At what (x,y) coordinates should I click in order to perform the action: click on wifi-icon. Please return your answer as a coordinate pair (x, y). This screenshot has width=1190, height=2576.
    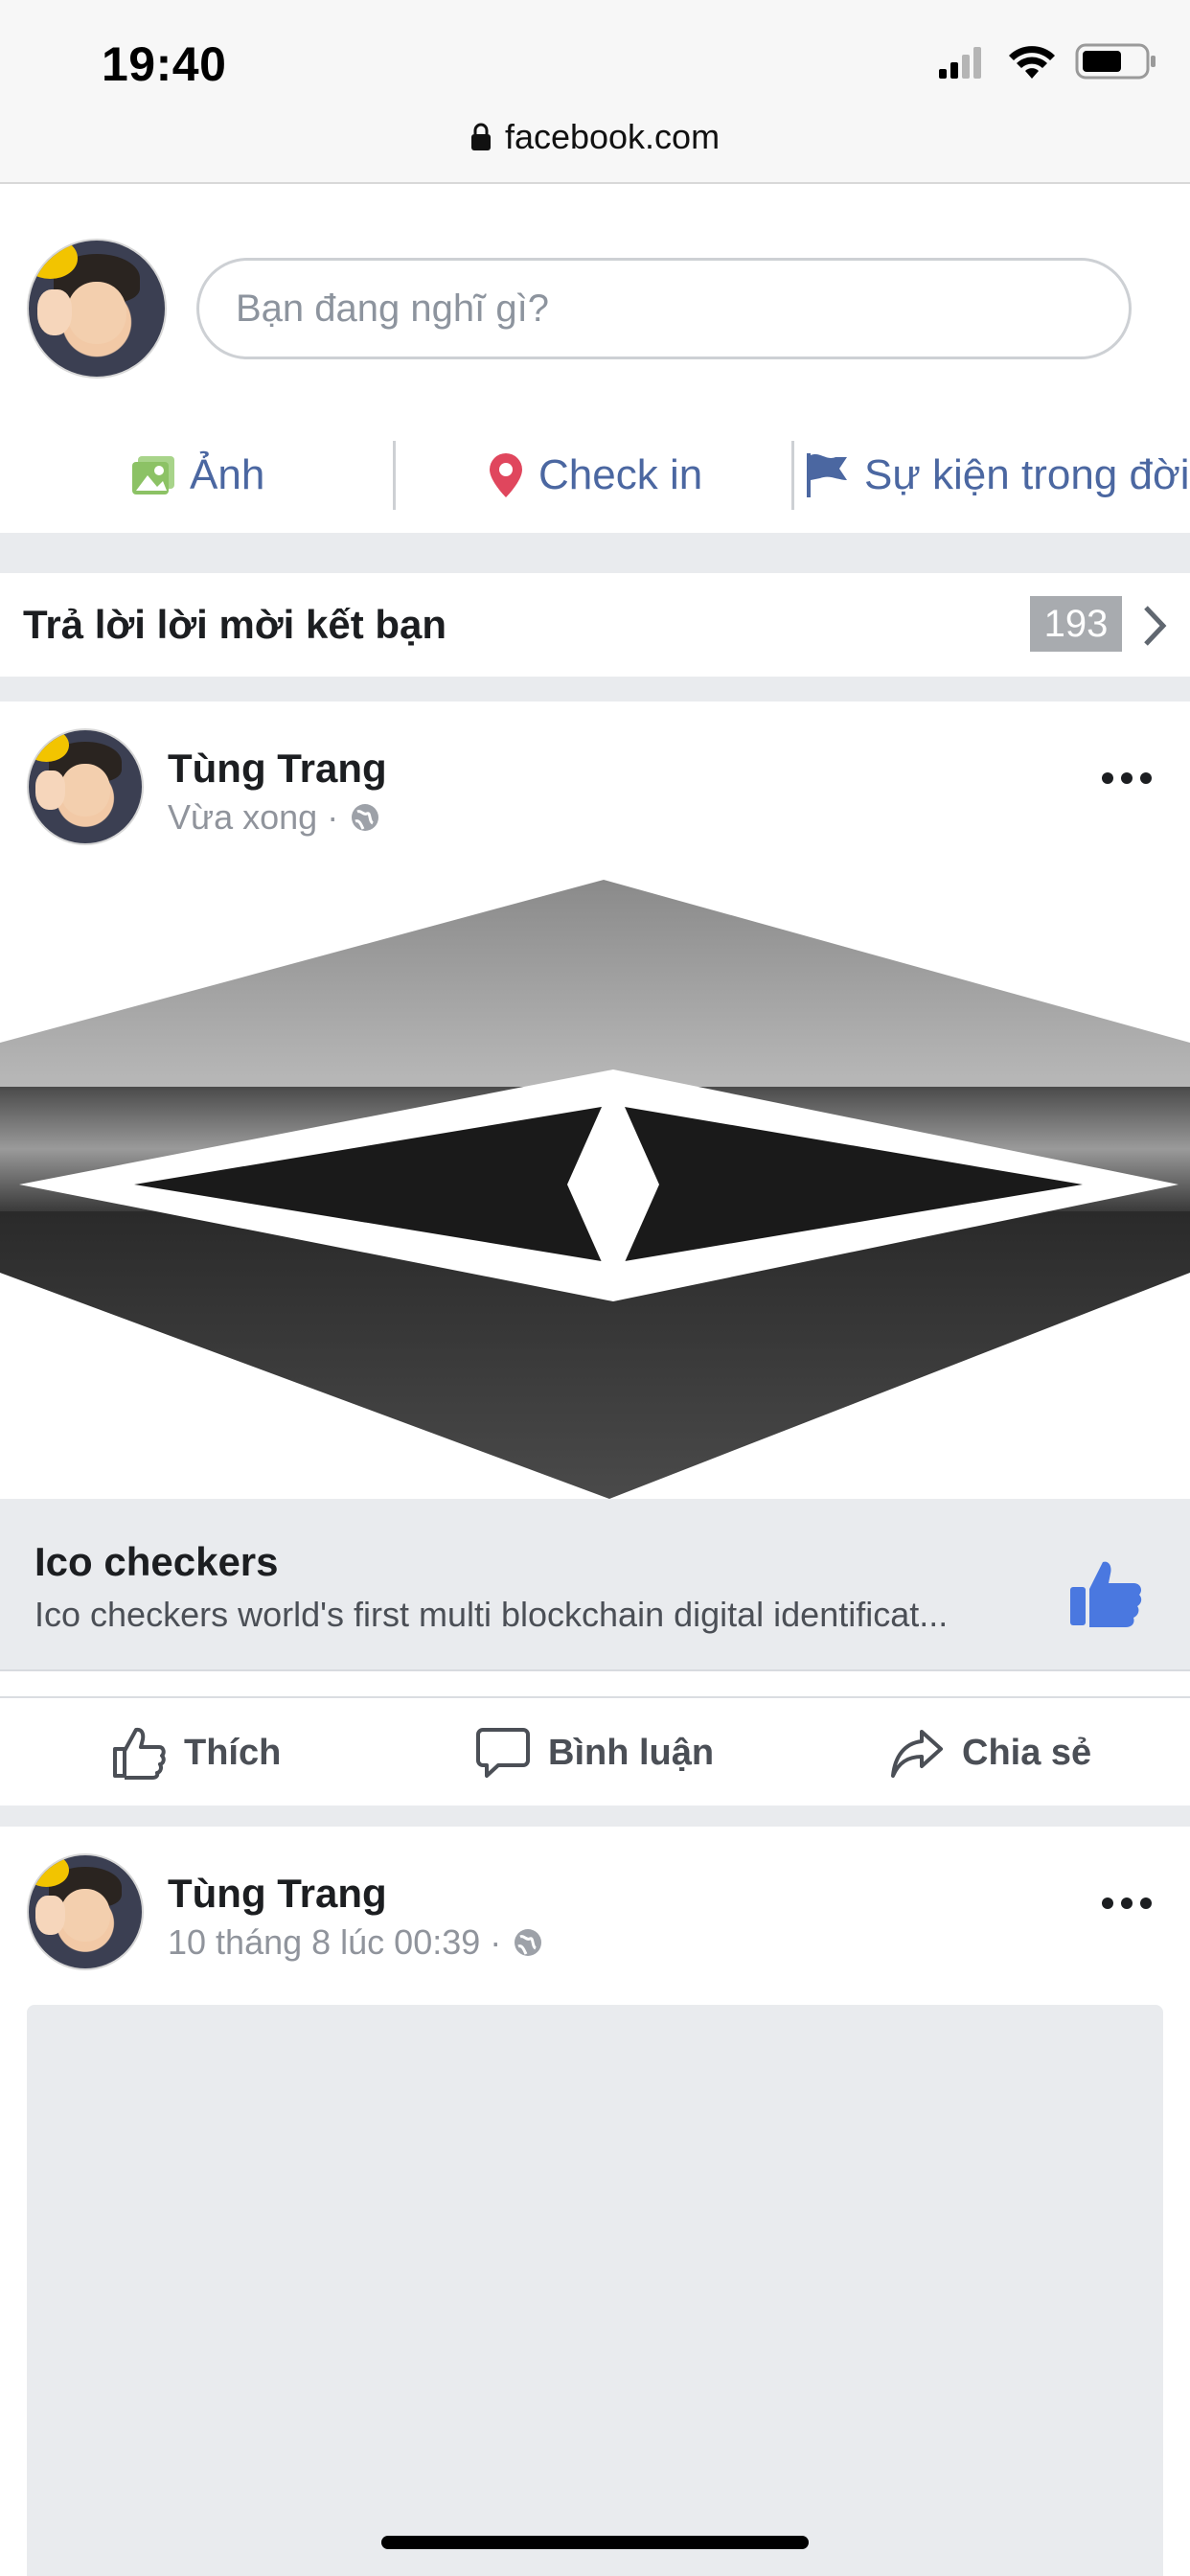
    Looking at the image, I should click on (1032, 63).